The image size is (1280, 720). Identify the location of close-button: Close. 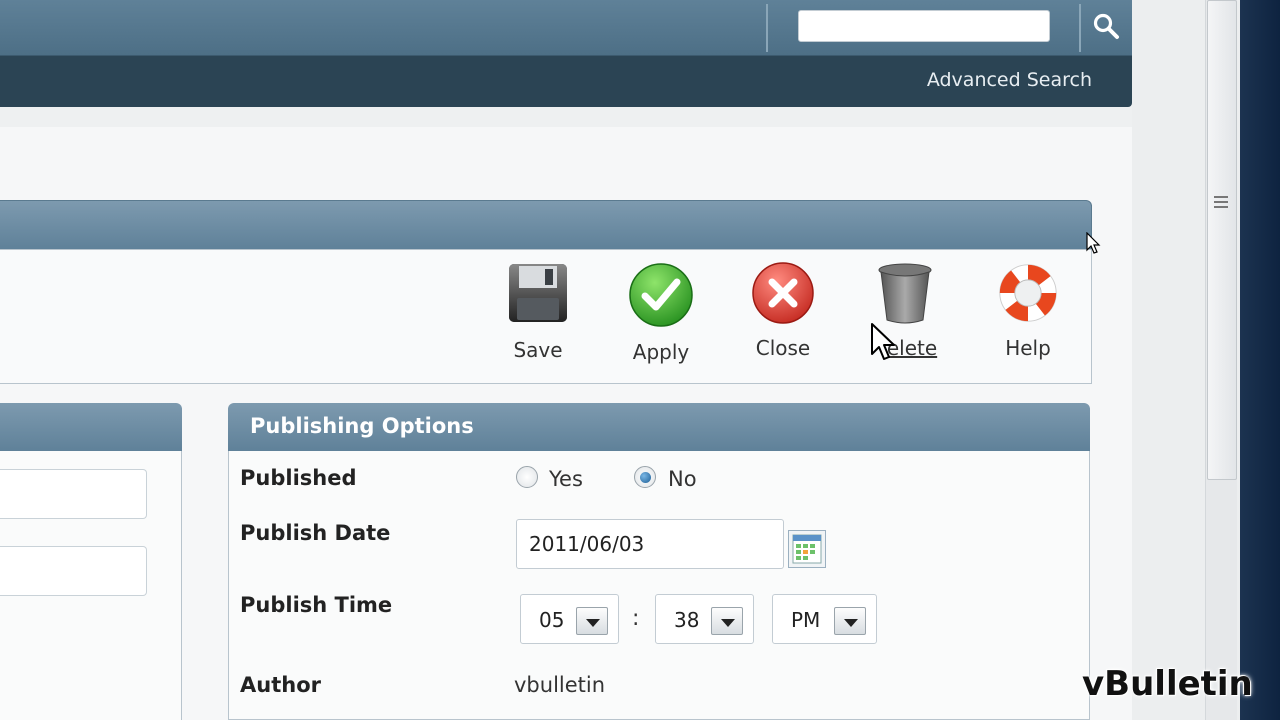
(783, 311).